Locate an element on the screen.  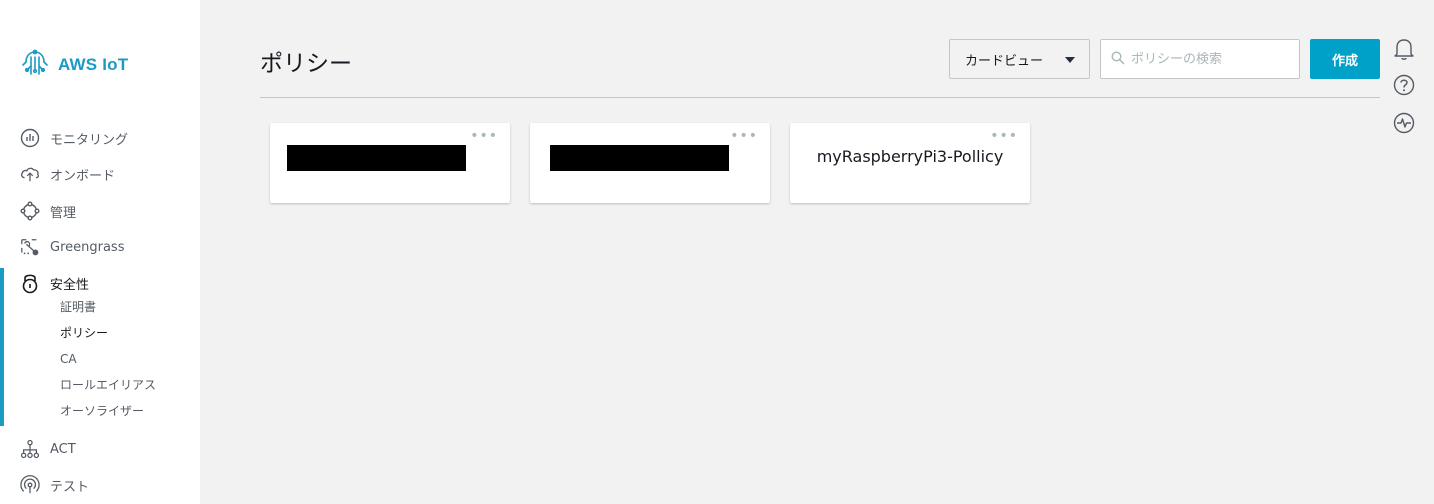
aws-iot-logo-icon is located at coordinates (35, 65).